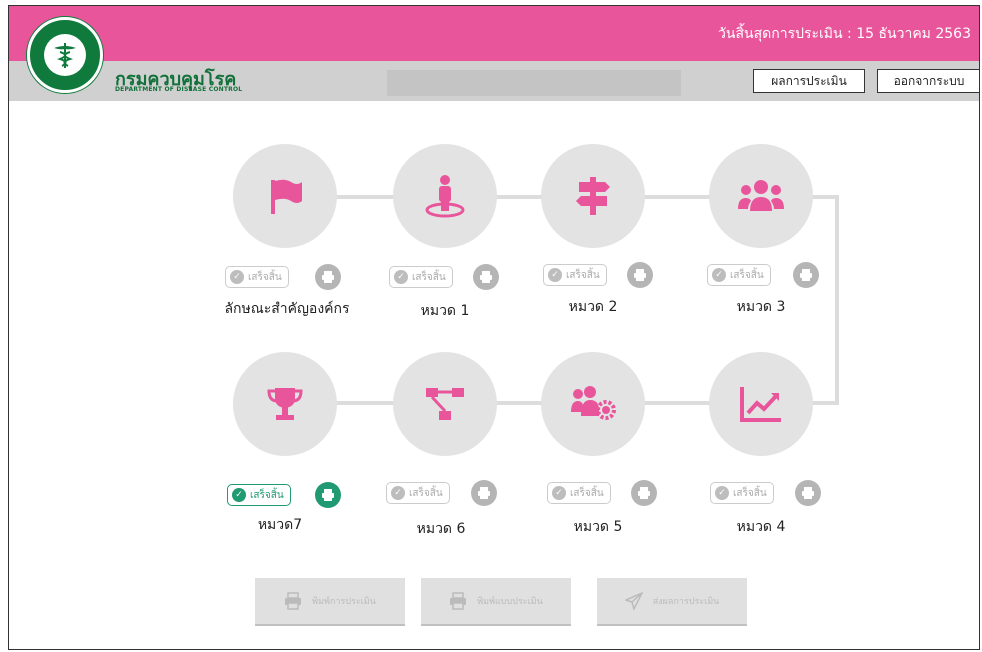  I want to click on logout-button: ออกจากระบบ, so click(928, 81).